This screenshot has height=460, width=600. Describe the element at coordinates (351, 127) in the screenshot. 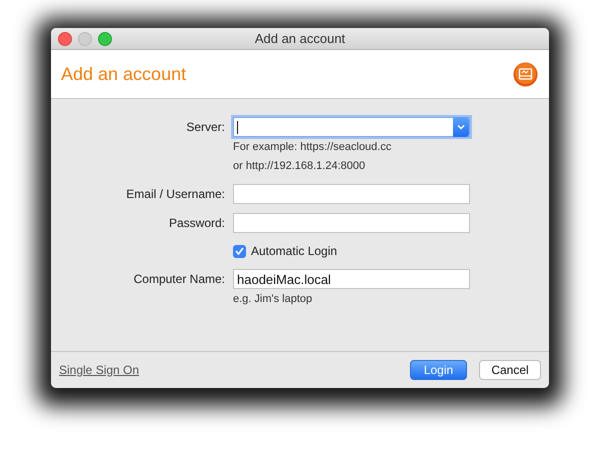

I see `server-combo-box` at that location.